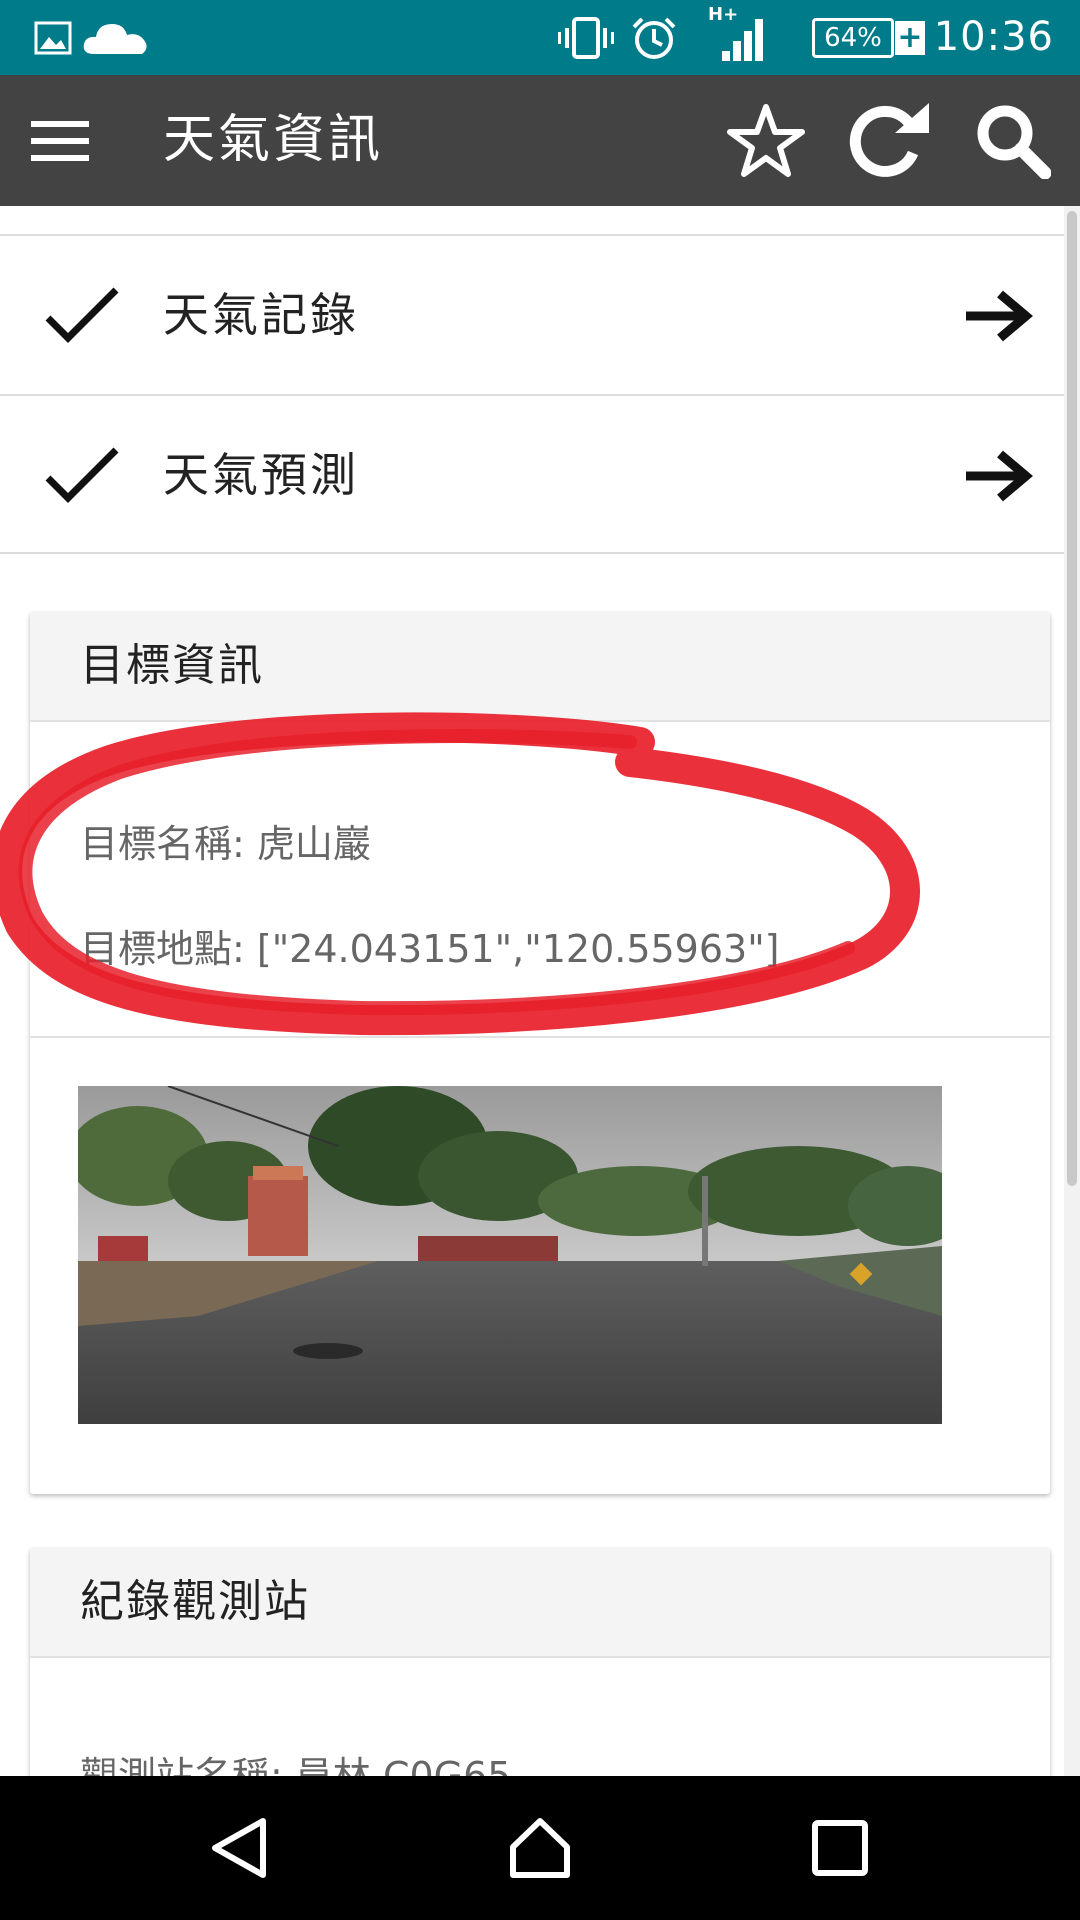 This screenshot has height=1920, width=1080. What do you see at coordinates (540, 1662) in the screenshot?
I see `station-card: 紀錄觀測站 觀測站名稱: 員林 C0G65` at bounding box center [540, 1662].